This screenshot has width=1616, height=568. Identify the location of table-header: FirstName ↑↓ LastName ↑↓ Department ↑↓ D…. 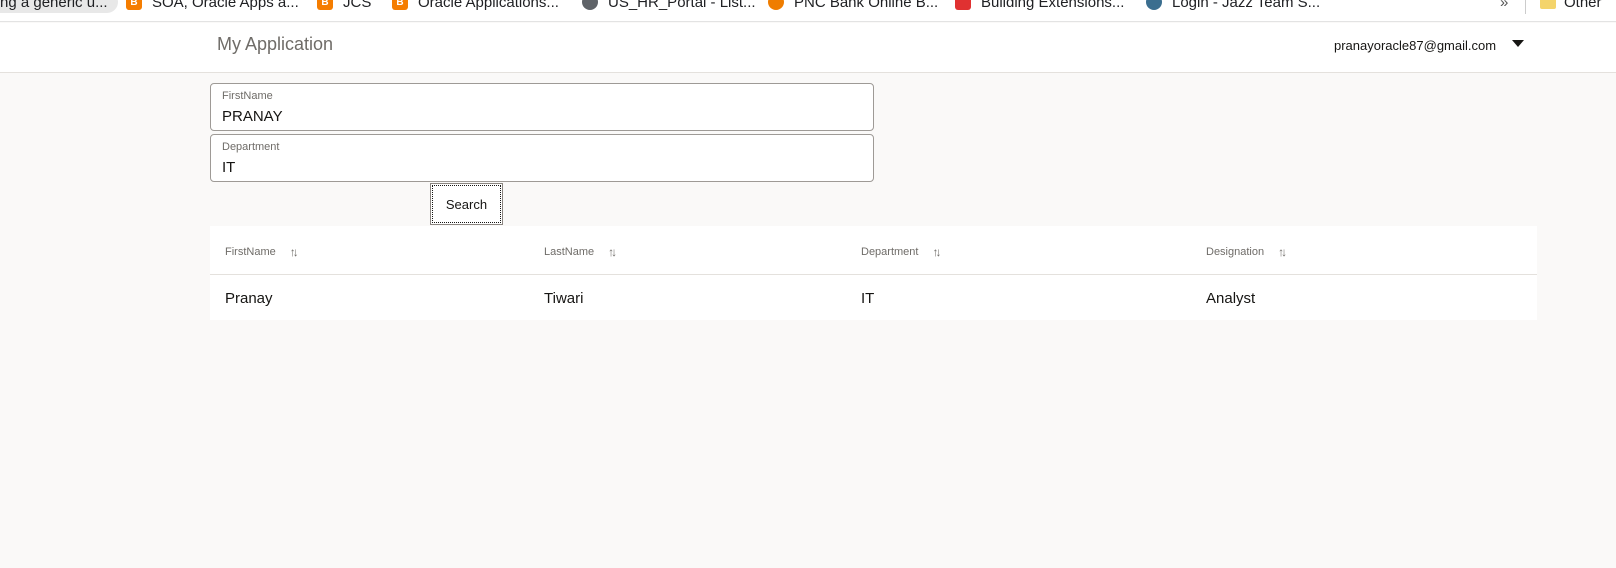
(873, 250).